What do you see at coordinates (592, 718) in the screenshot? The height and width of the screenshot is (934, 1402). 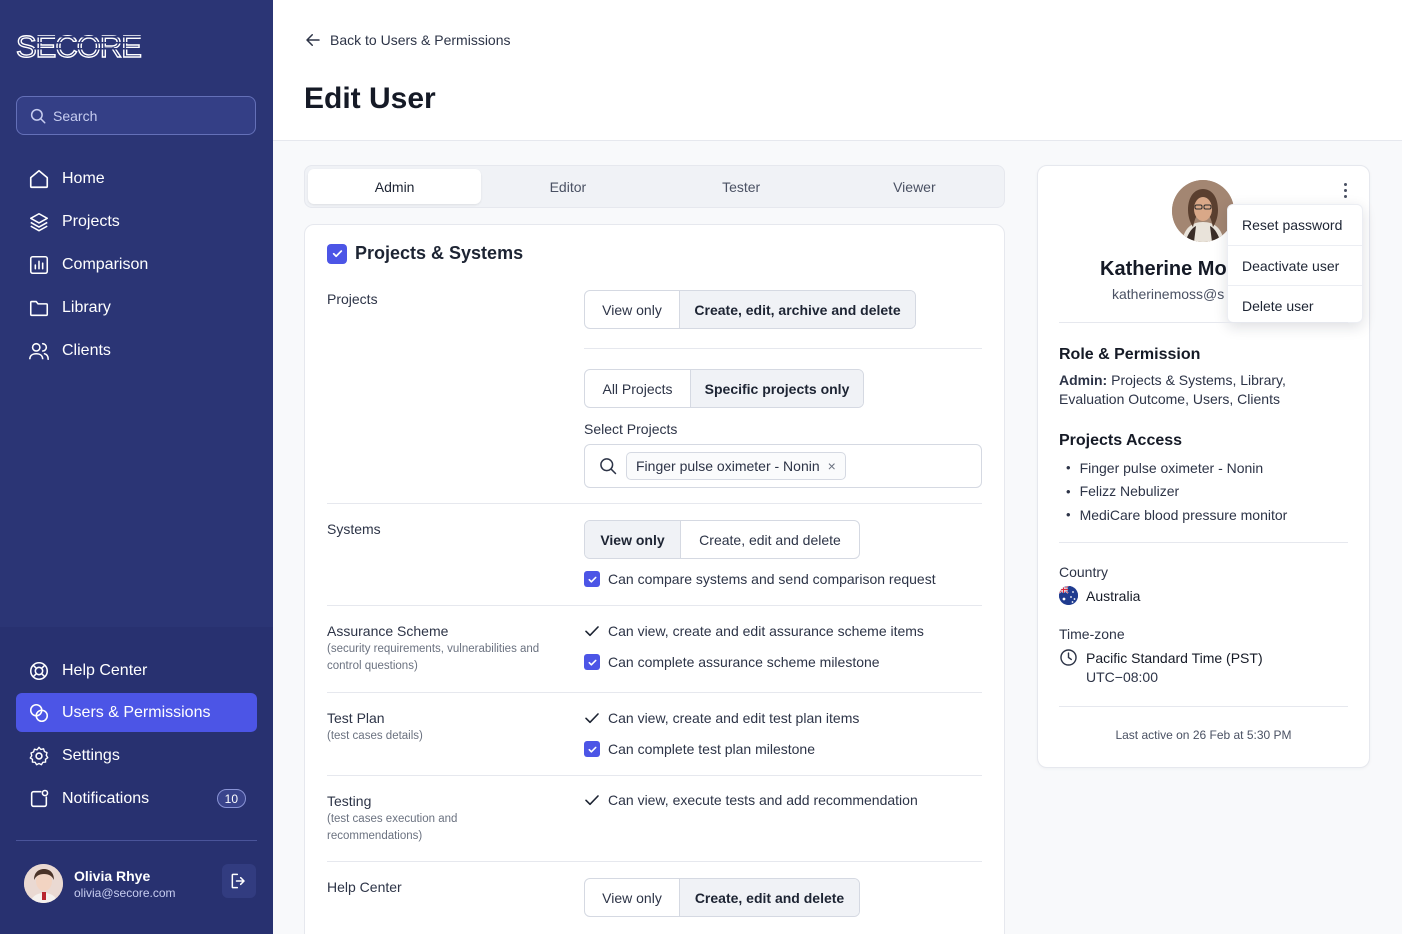 I see `check-icon` at bounding box center [592, 718].